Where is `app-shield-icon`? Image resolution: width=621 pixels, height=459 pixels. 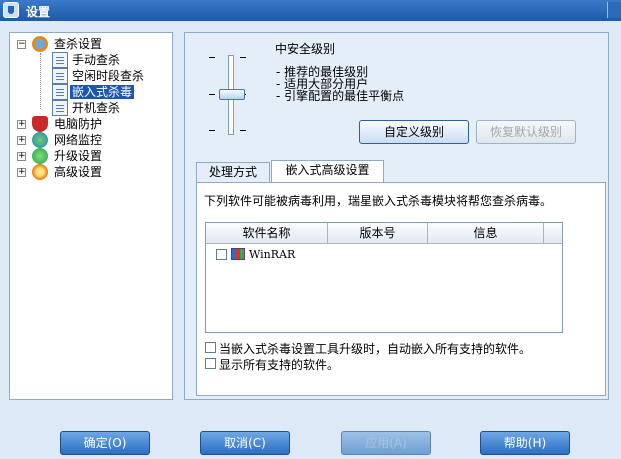 app-shield-icon is located at coordinates (11, 10).